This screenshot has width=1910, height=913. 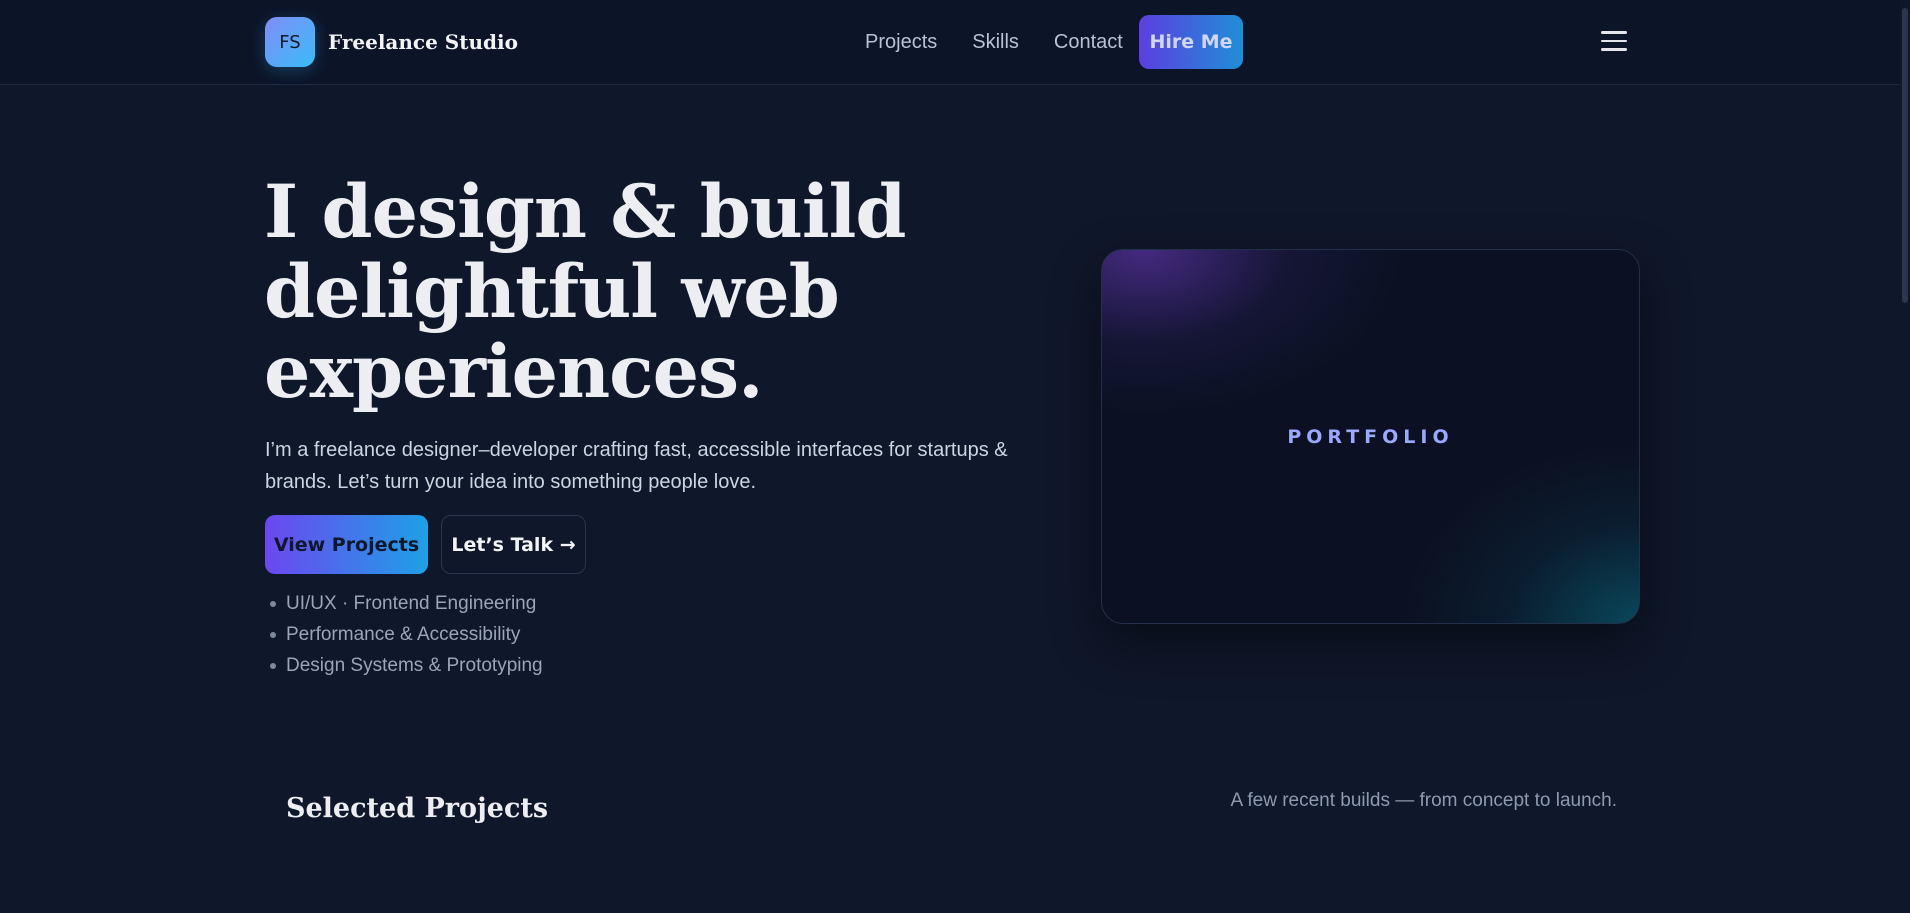 What do you see at coordinates (1615, 42) in the screenshot?
I see `hamburger-menu-icon` at bounding box center [1615, 42].